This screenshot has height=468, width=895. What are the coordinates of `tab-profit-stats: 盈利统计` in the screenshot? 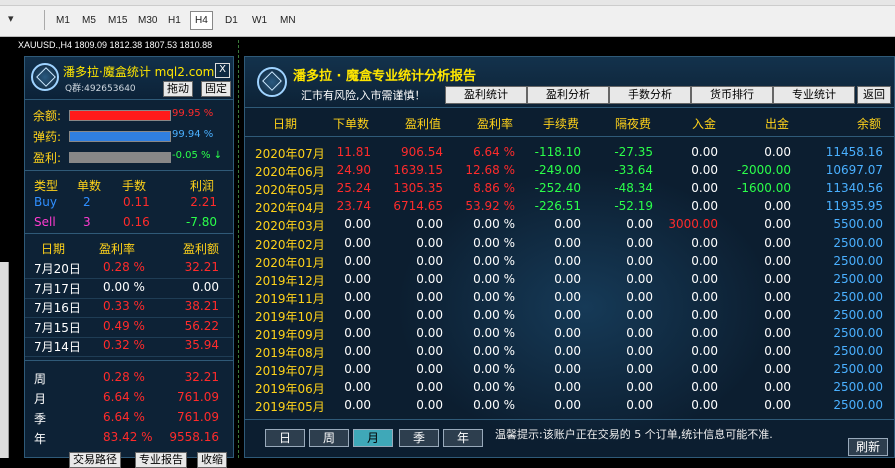 It's located at (486, 95).